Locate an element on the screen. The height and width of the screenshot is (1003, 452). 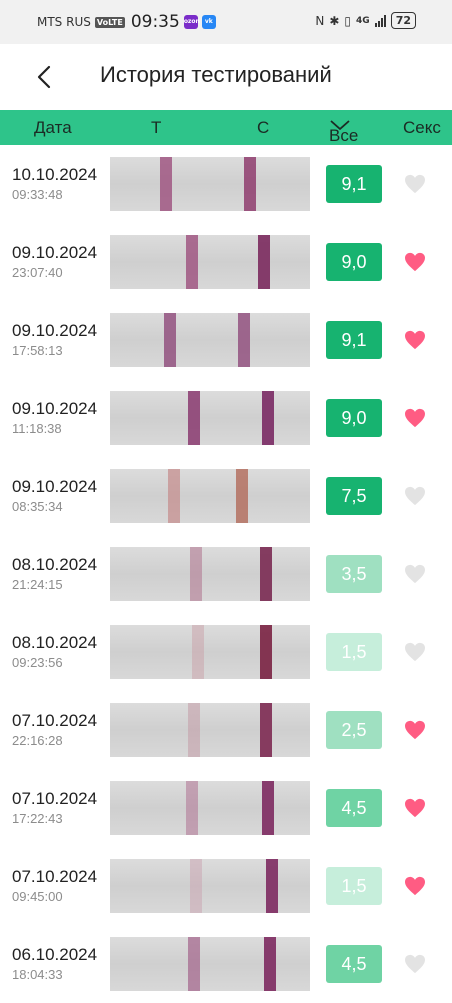
back-arrow-icon is located at coordinates (45, 77).